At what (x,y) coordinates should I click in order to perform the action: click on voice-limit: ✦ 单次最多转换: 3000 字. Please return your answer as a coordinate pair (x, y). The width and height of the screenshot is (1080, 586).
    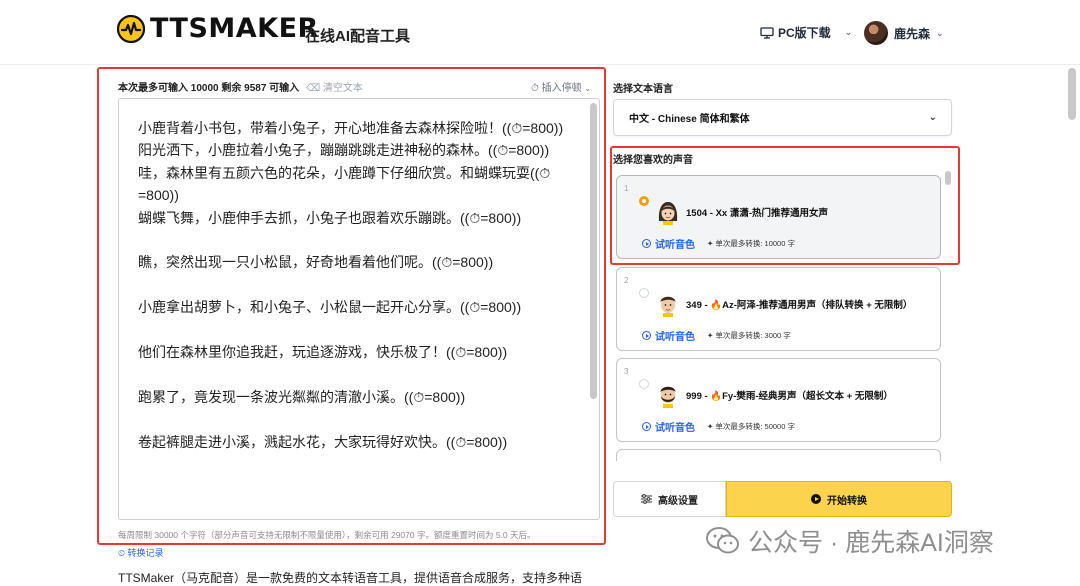
    Looking at the image, I should click on (749, 335).